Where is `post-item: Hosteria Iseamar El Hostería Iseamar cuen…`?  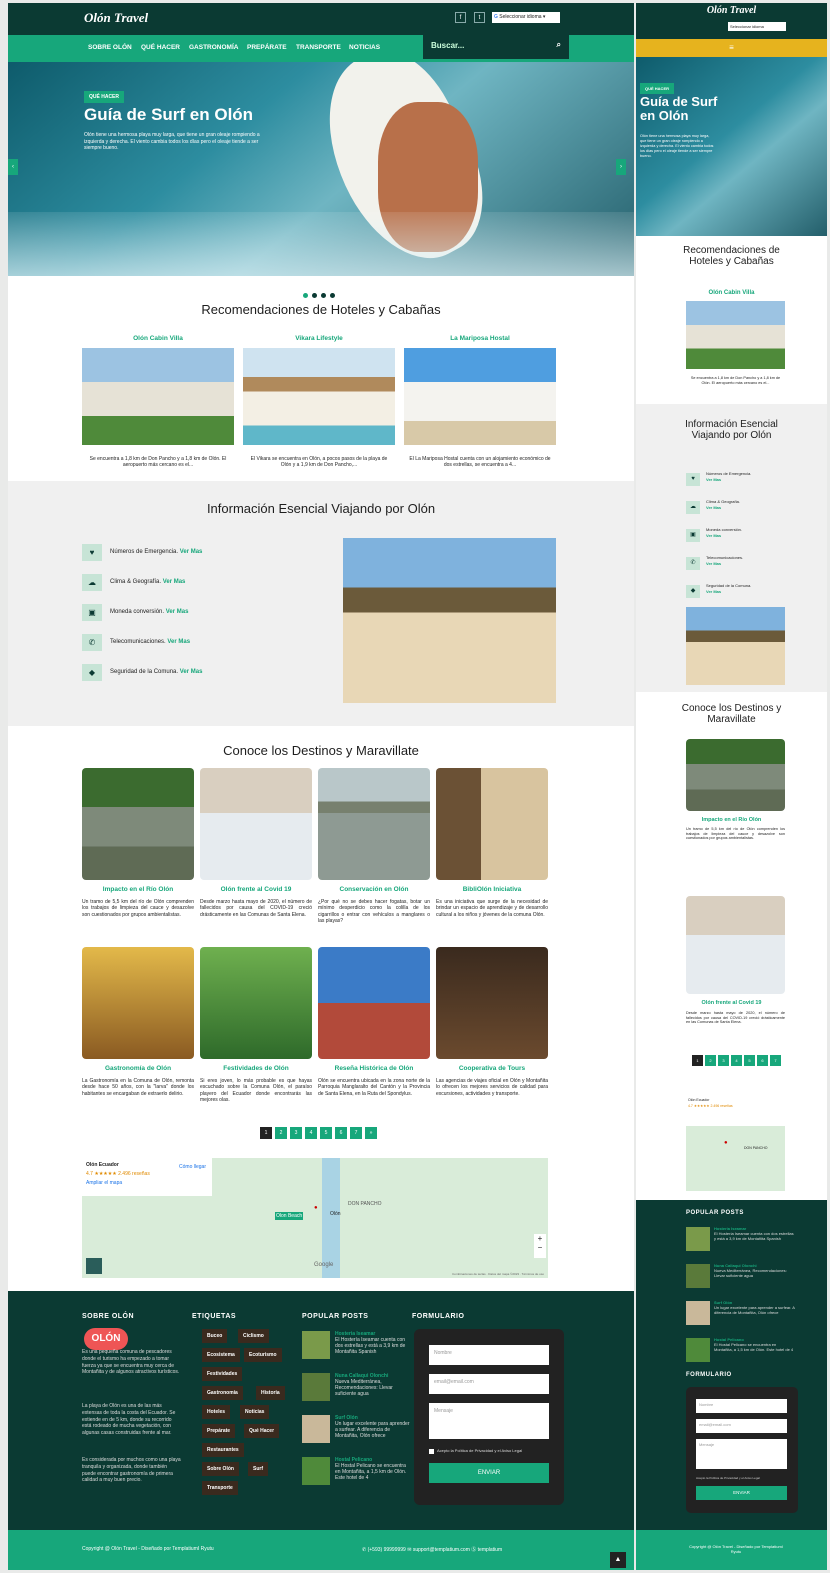 post-item: Hosteria Iseamar El Hostería Iseamar cuen… is located at coordinates (372, 1343).